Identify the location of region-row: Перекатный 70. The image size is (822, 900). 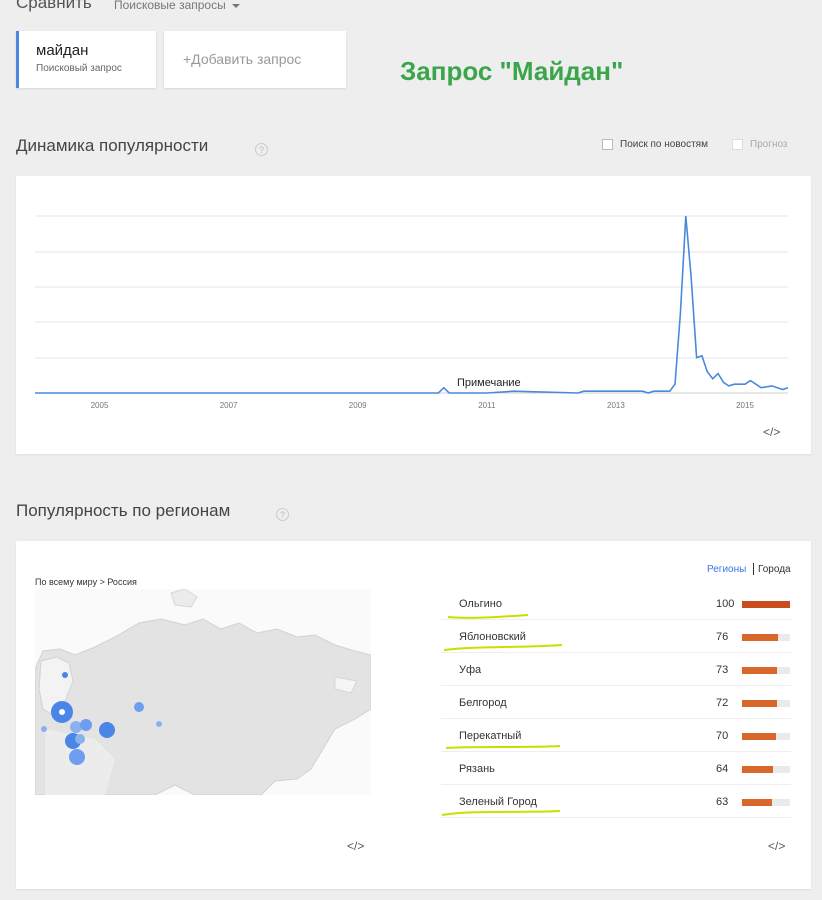
(616, 735).